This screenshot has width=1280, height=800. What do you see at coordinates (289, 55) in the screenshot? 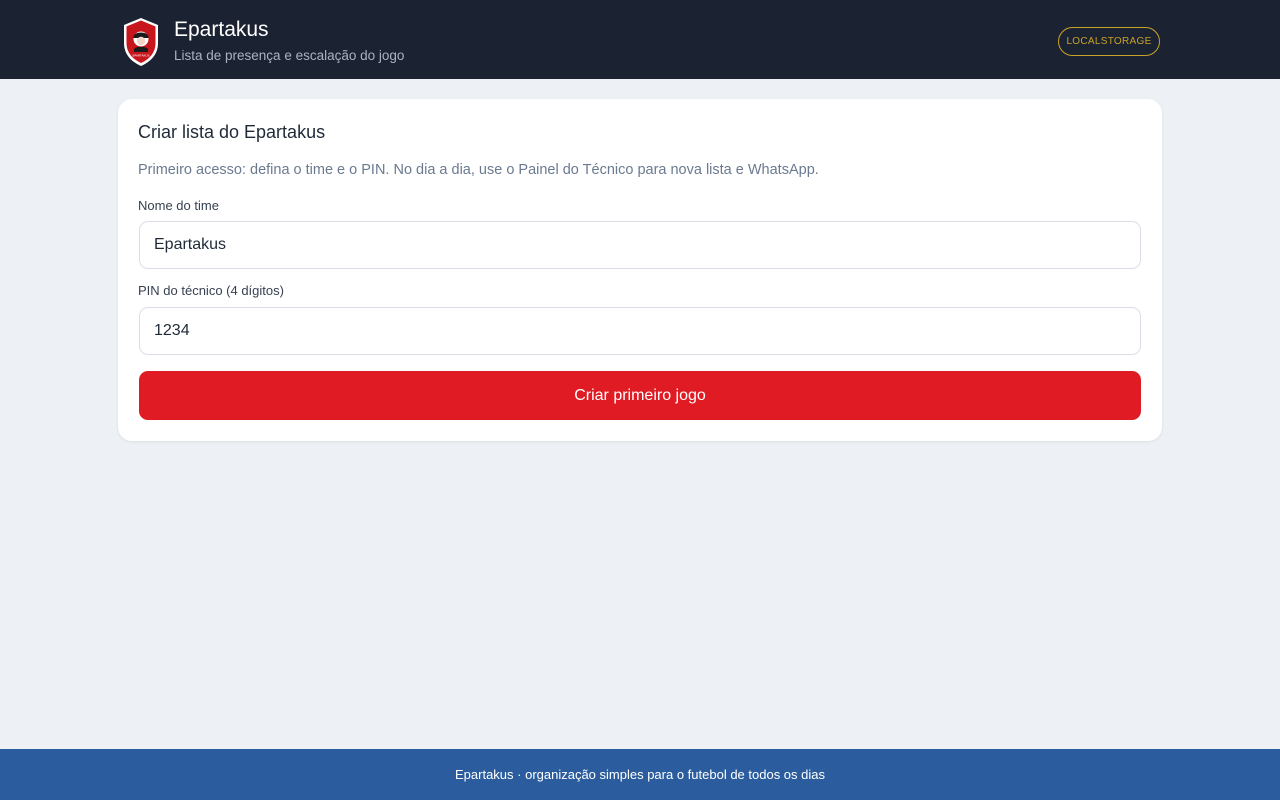
I see `app-subtitle: Lista de presença e escalação do jogo` at bounding box center [289, 55].